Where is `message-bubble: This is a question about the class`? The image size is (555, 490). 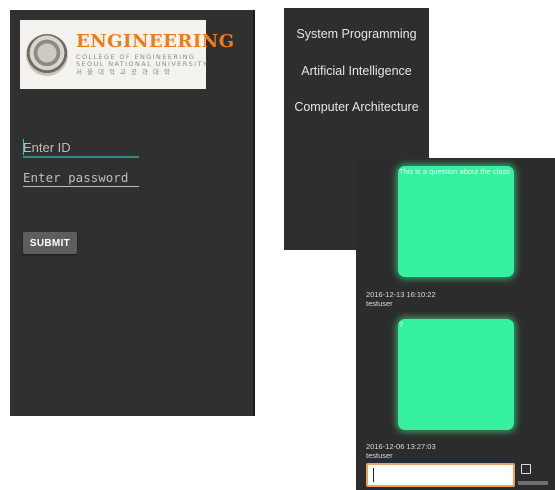 message-bubble: This is a question about the class is located at coordinates (456, 221).